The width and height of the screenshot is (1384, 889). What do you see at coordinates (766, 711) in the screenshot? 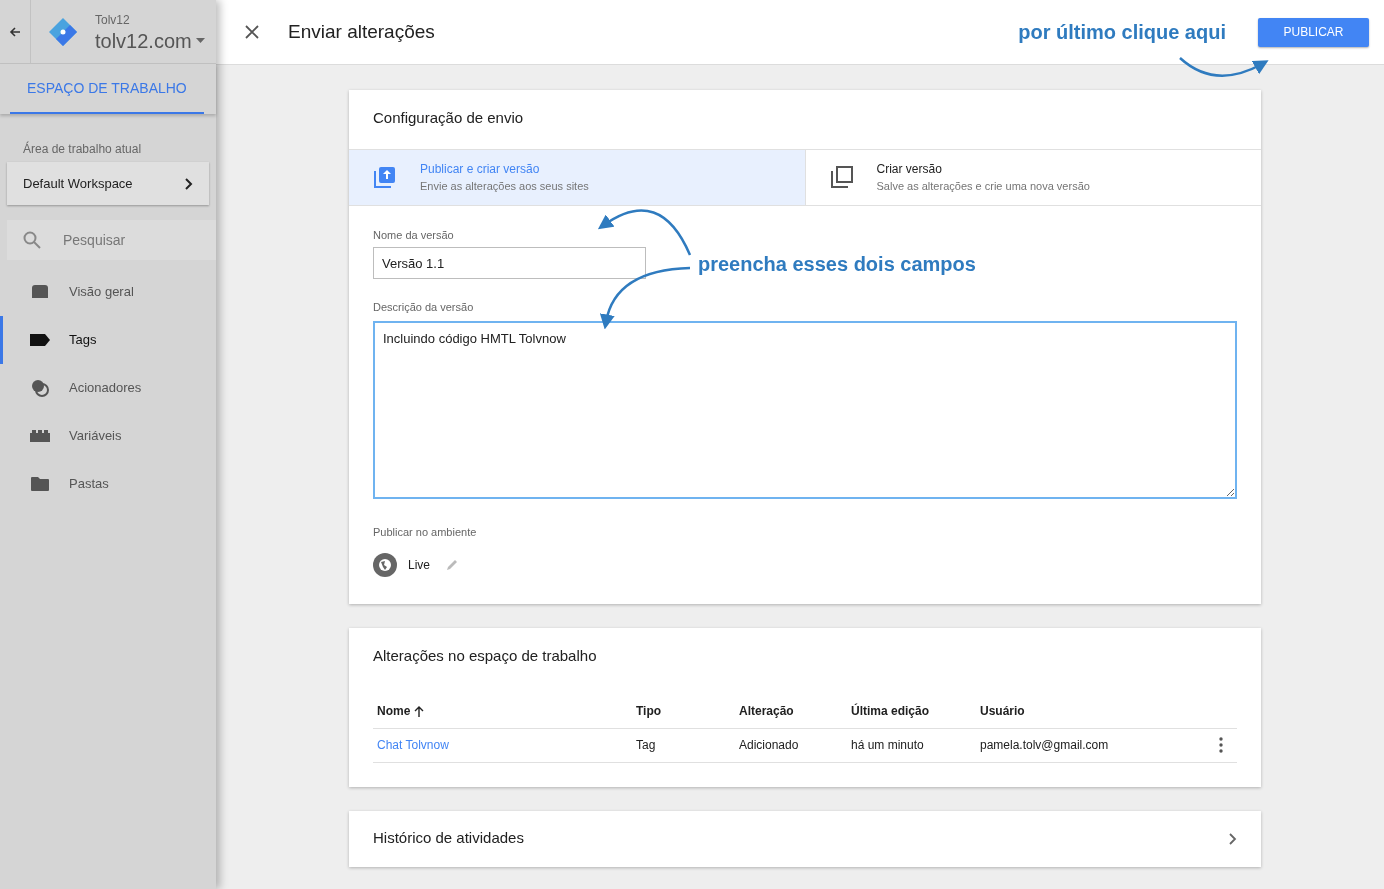
I see `column-header: Alteração` at bounding box center [766, 711].